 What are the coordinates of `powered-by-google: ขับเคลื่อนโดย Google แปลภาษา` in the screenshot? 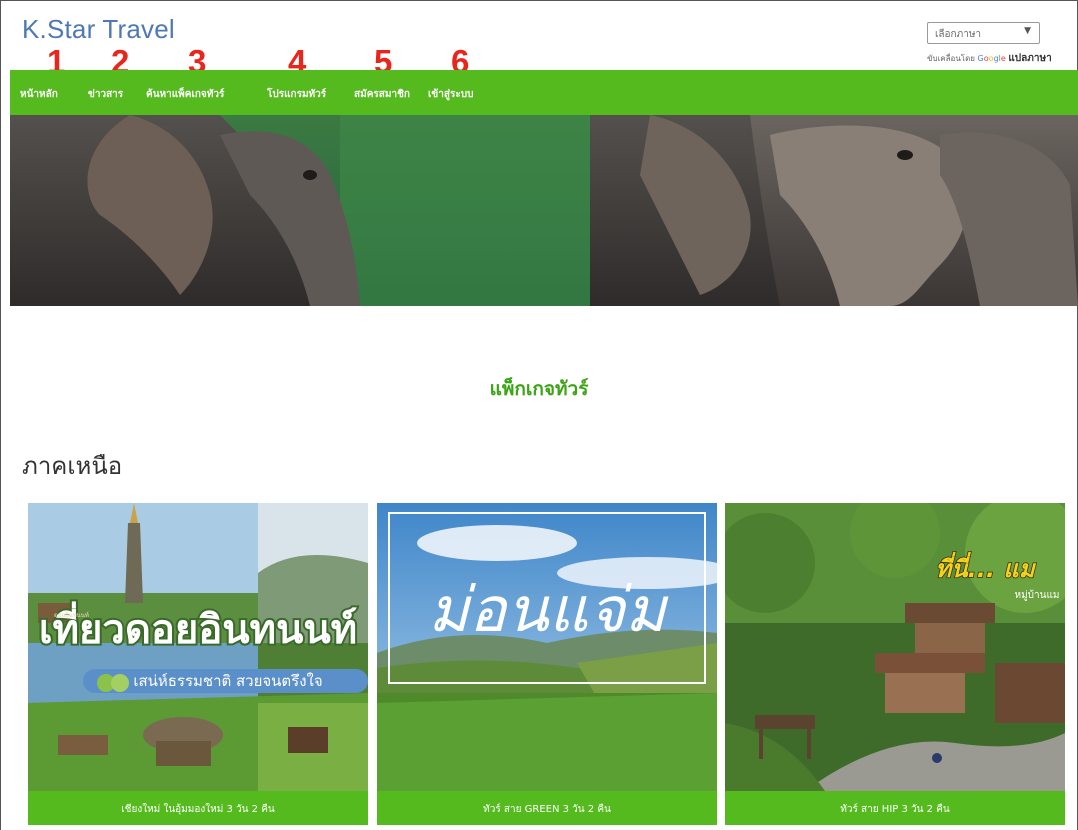 It's located at (989, 58).